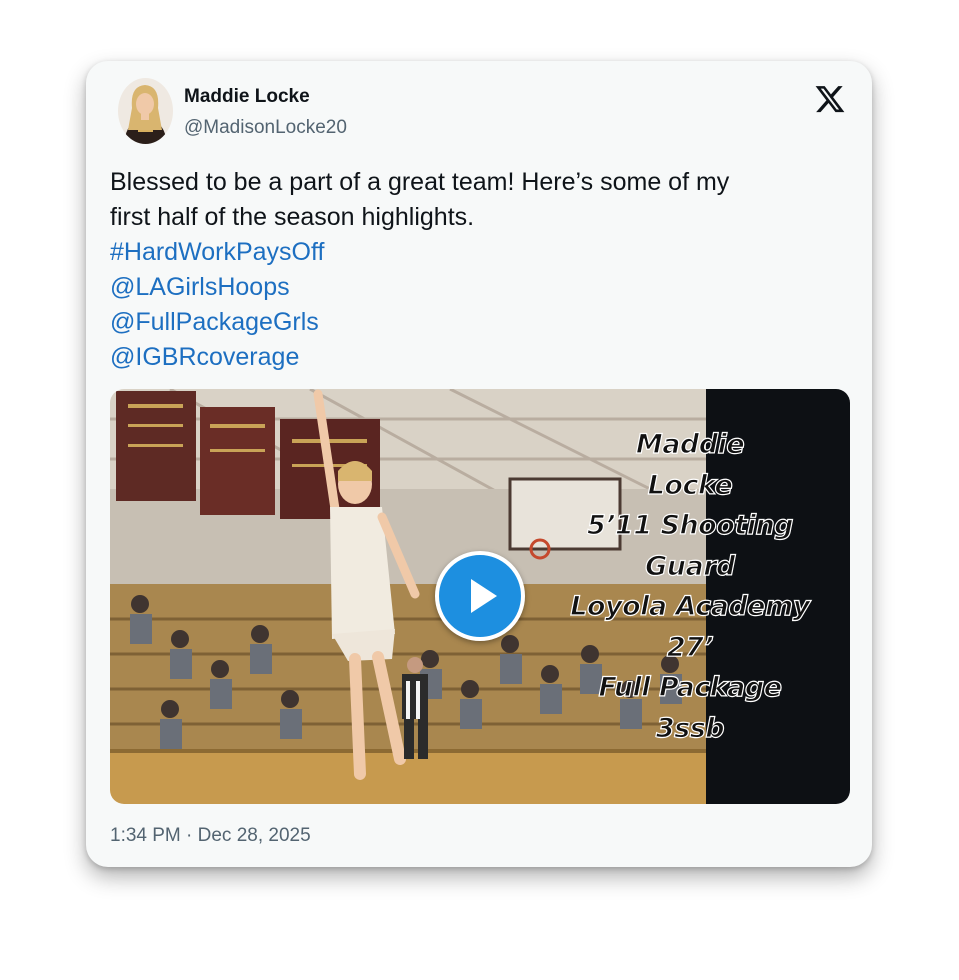 The height and width of the screenshot is (980, 959). I want to click on overlay-line: Maddie, so click(690, 444).